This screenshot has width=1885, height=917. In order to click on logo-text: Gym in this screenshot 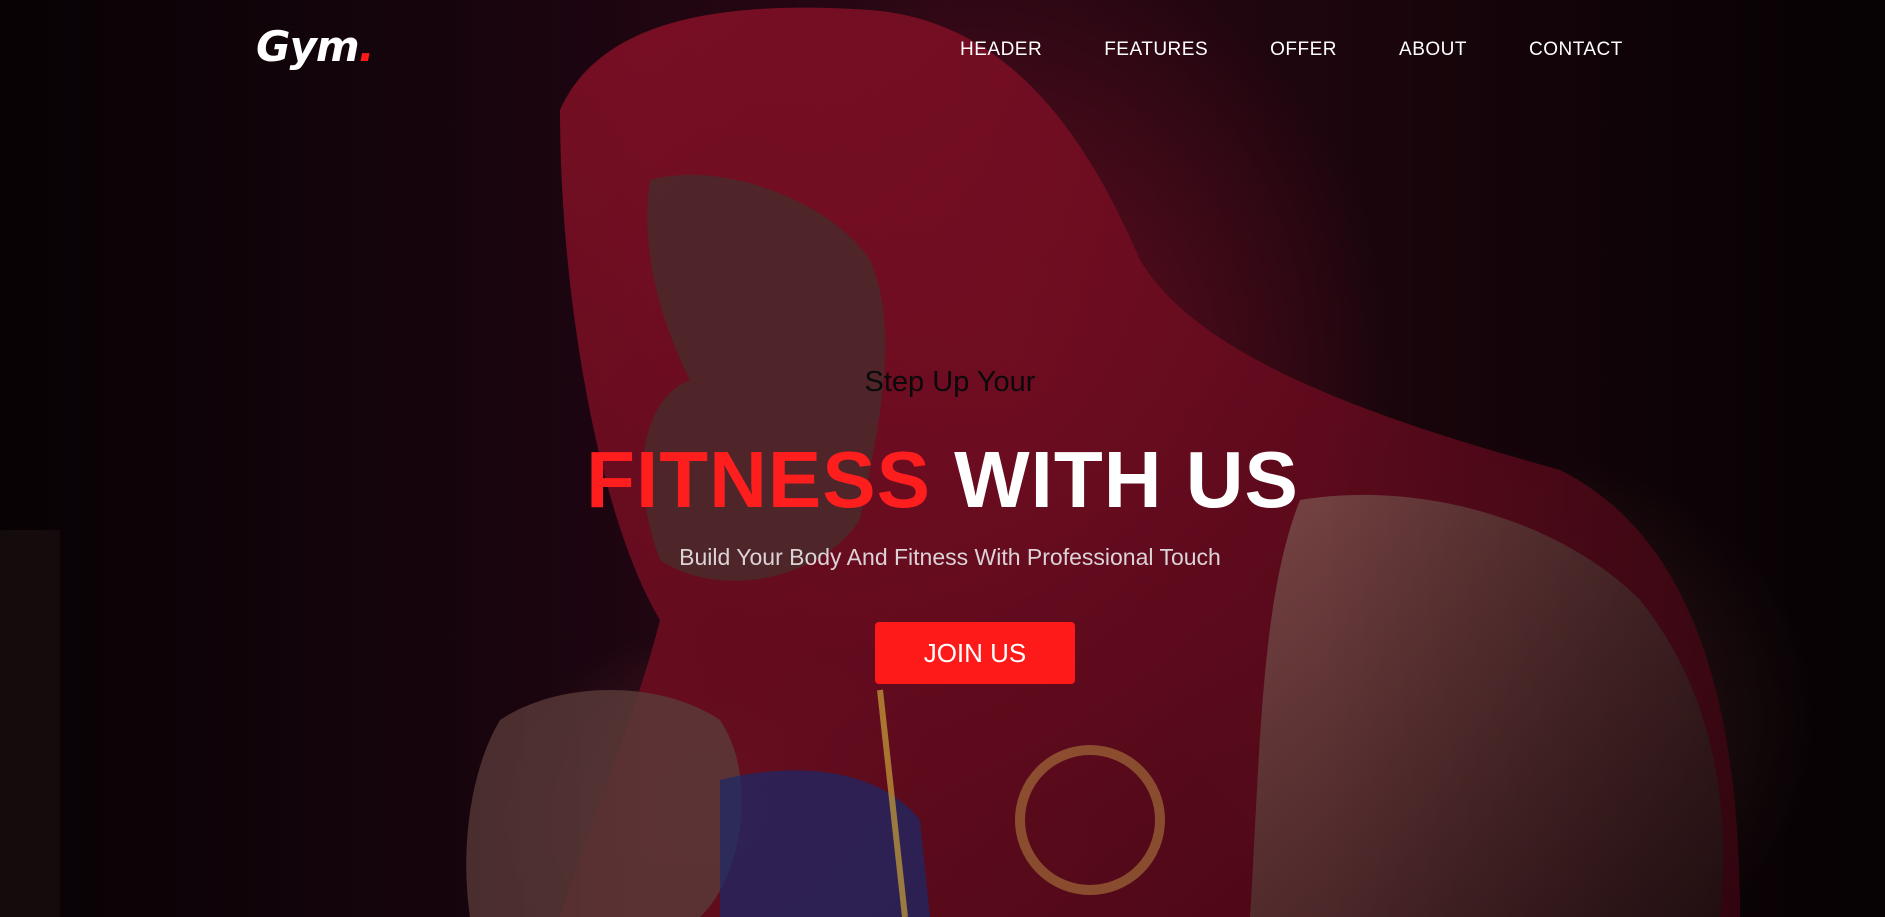, I will do `click(308, 46)`.